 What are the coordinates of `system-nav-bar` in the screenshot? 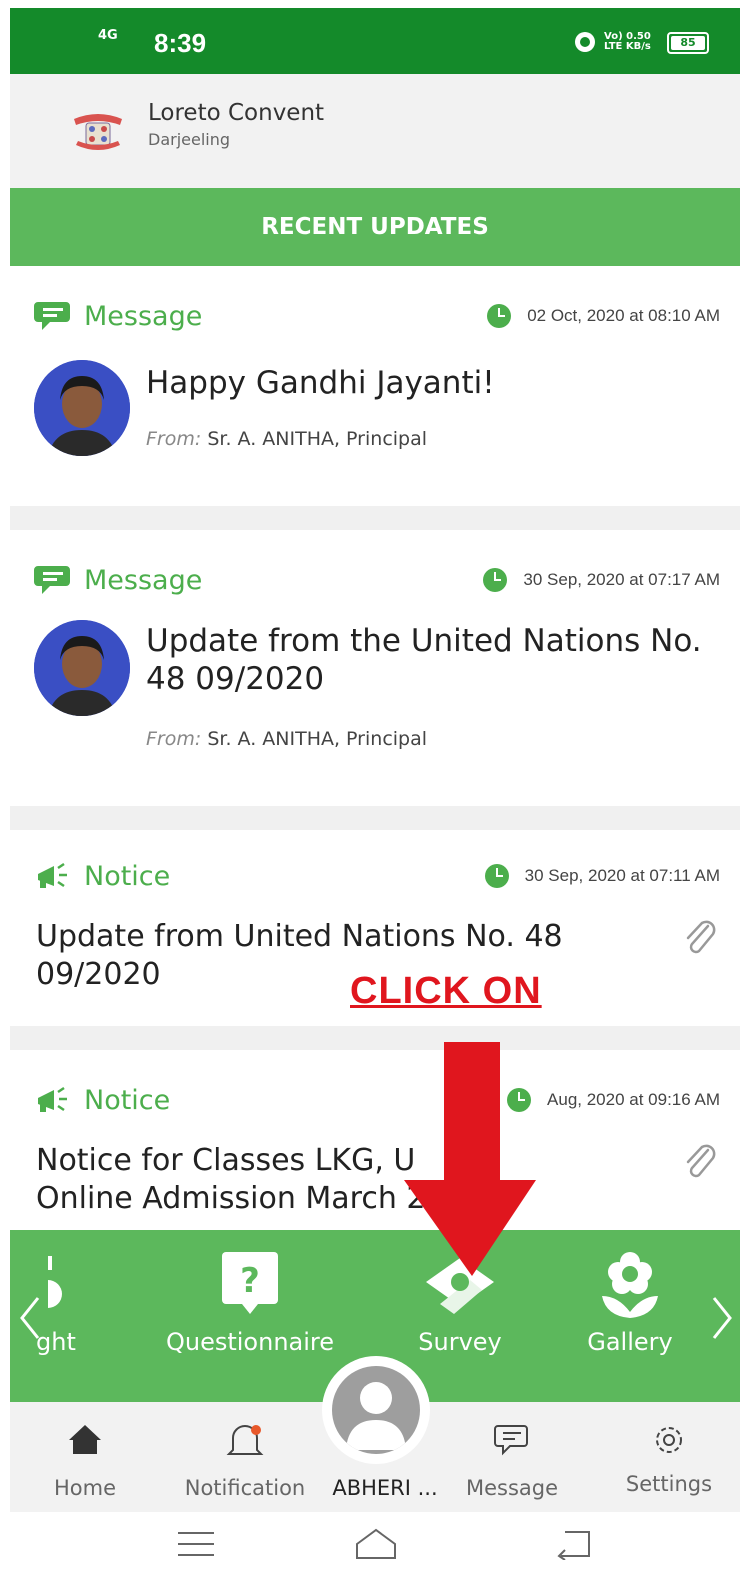 It's located at (375, 1545).